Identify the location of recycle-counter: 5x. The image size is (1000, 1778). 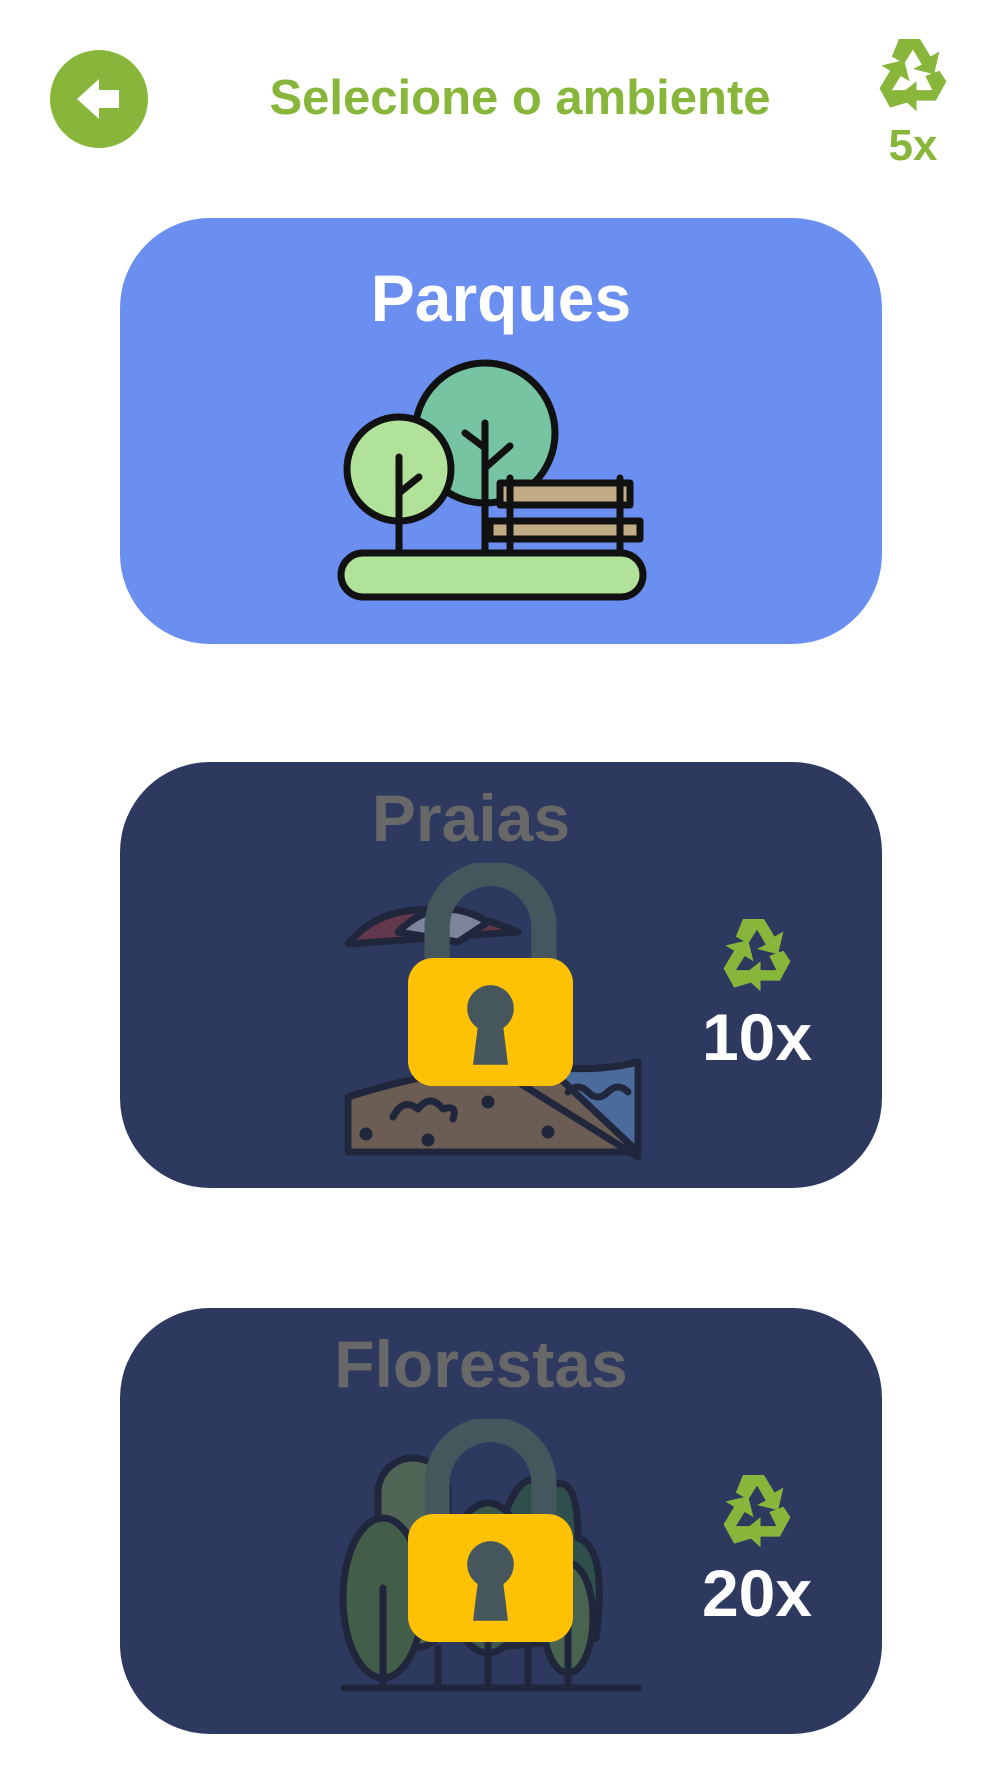
(913, 101).